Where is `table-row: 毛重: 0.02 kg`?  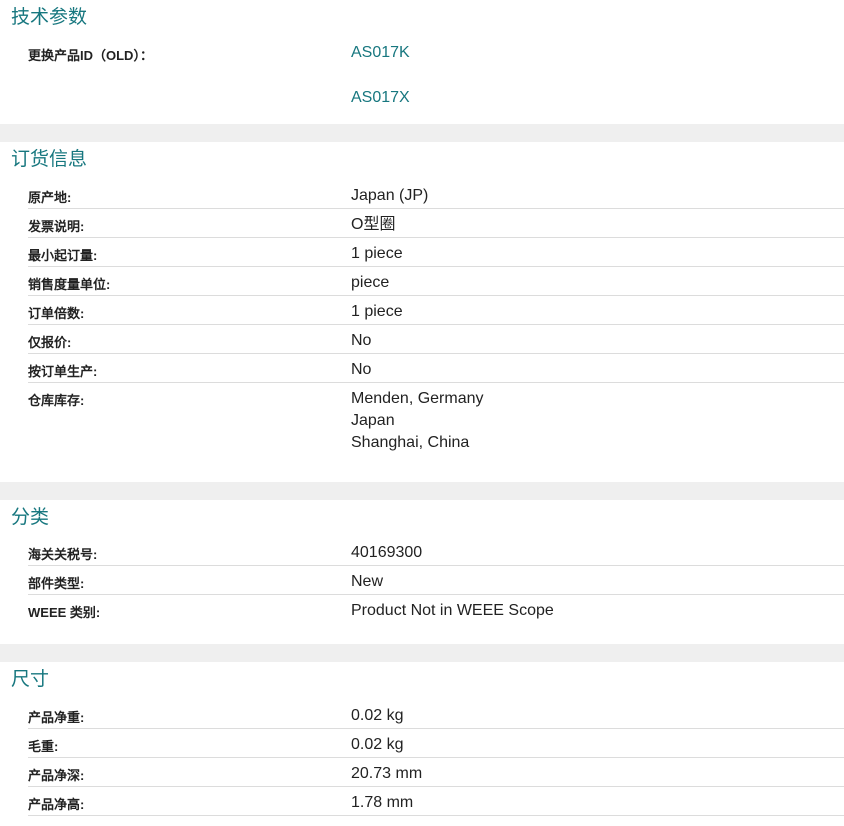
table-row: 毛重: 0.02 kg is located at coordinates (436, 743).